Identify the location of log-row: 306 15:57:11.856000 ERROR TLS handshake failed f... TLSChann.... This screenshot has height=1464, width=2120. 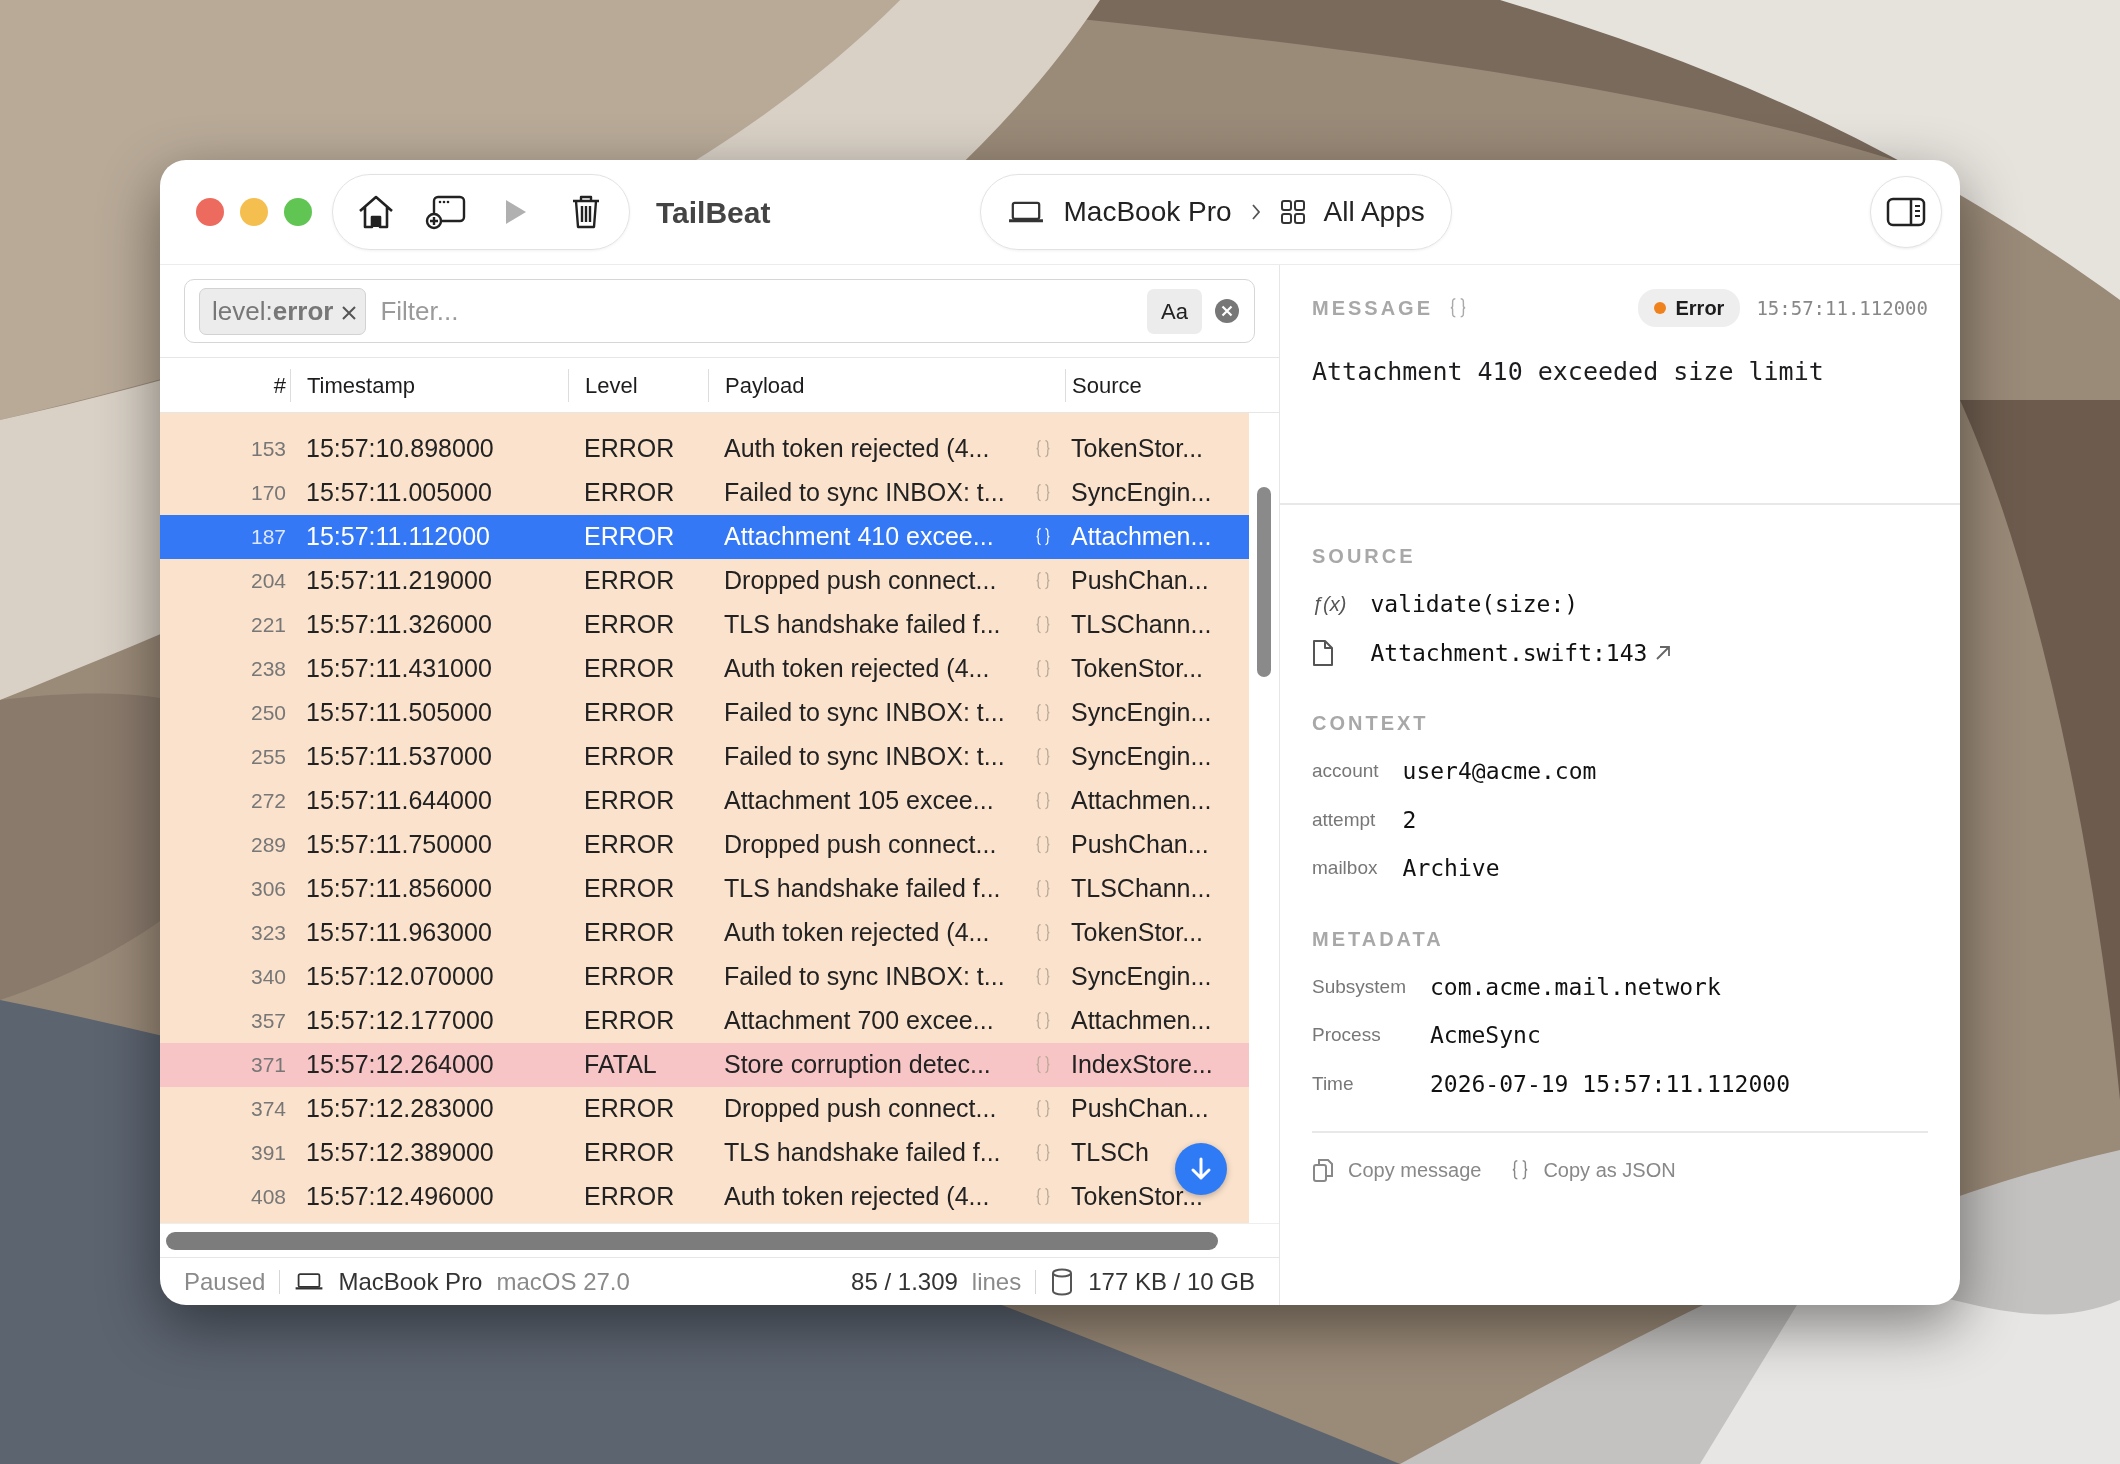
(705, 889).